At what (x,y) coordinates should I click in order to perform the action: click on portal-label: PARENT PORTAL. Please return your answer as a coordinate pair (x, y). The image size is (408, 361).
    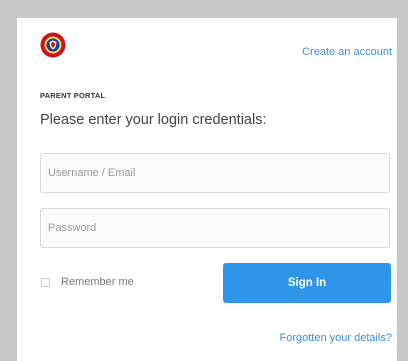
    Looking at the image, I should click on (73, 95).